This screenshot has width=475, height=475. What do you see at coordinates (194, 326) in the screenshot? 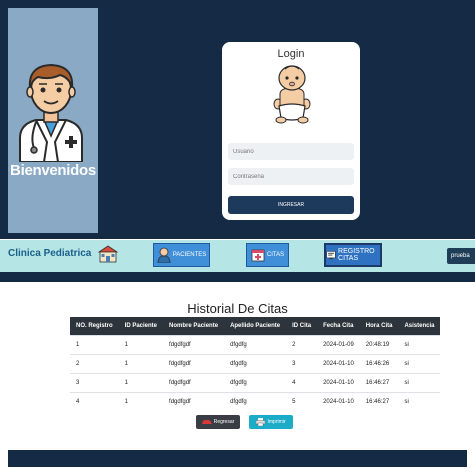
I see `column-header: Nombre Paciente` at bounding box center [194, 326].